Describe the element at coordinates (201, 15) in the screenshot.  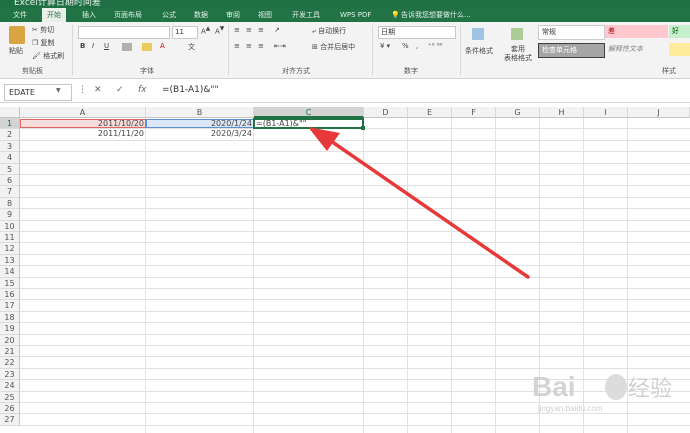
I see `tab-data: 数据` at that location.